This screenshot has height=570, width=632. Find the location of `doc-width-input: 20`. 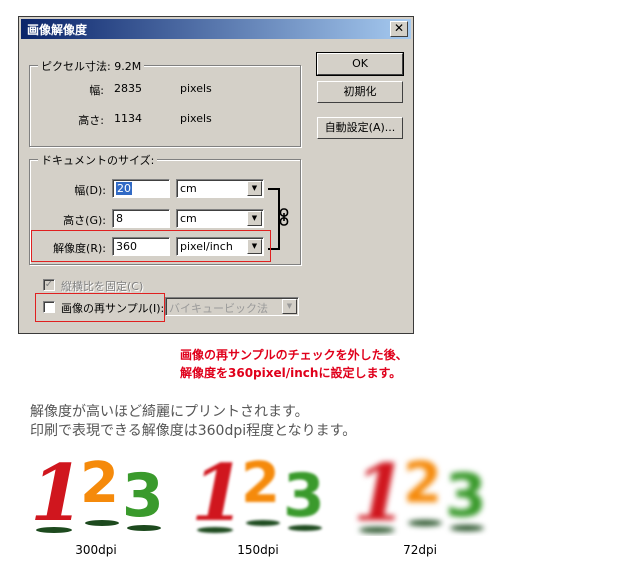

doc-width-input: 20 is located at coordinates (141, 188).